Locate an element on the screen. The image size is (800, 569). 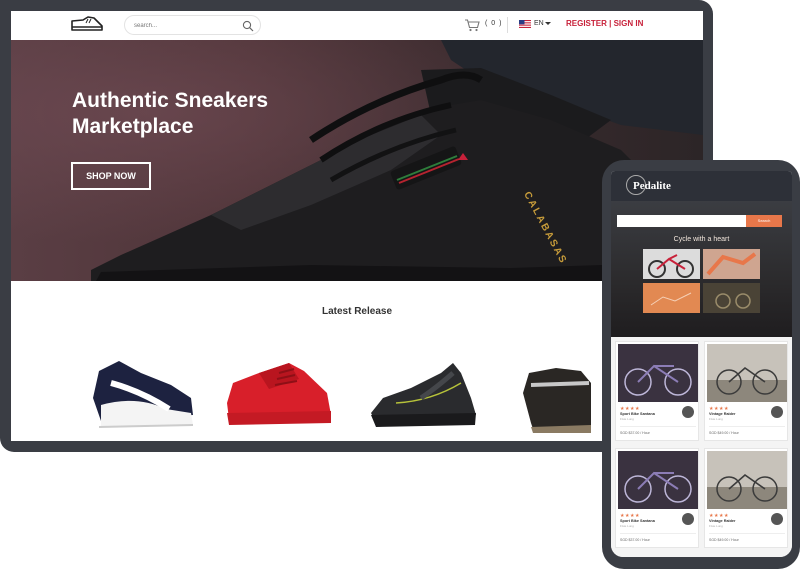
bike-detail-photo is located at coordinates (731, 264).